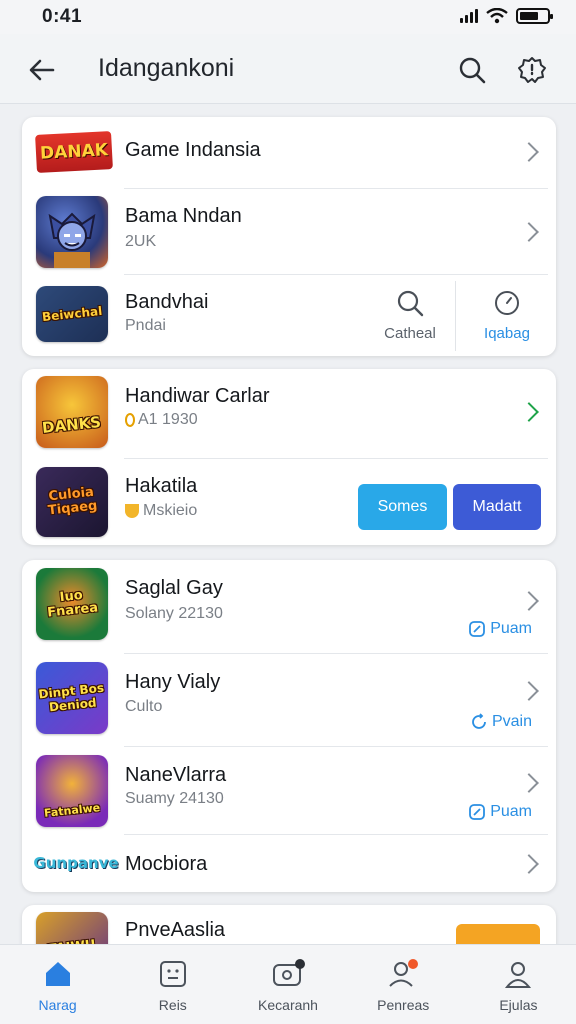  I want to click on game-logo: DANAK, so click(74, 152).